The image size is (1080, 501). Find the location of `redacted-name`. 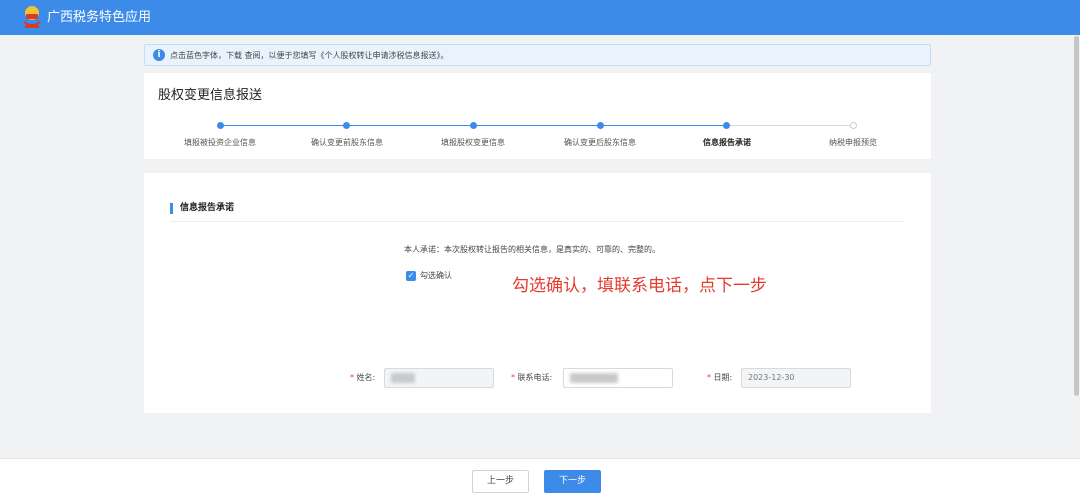

redacted-name is located at coordinates (403, 378).